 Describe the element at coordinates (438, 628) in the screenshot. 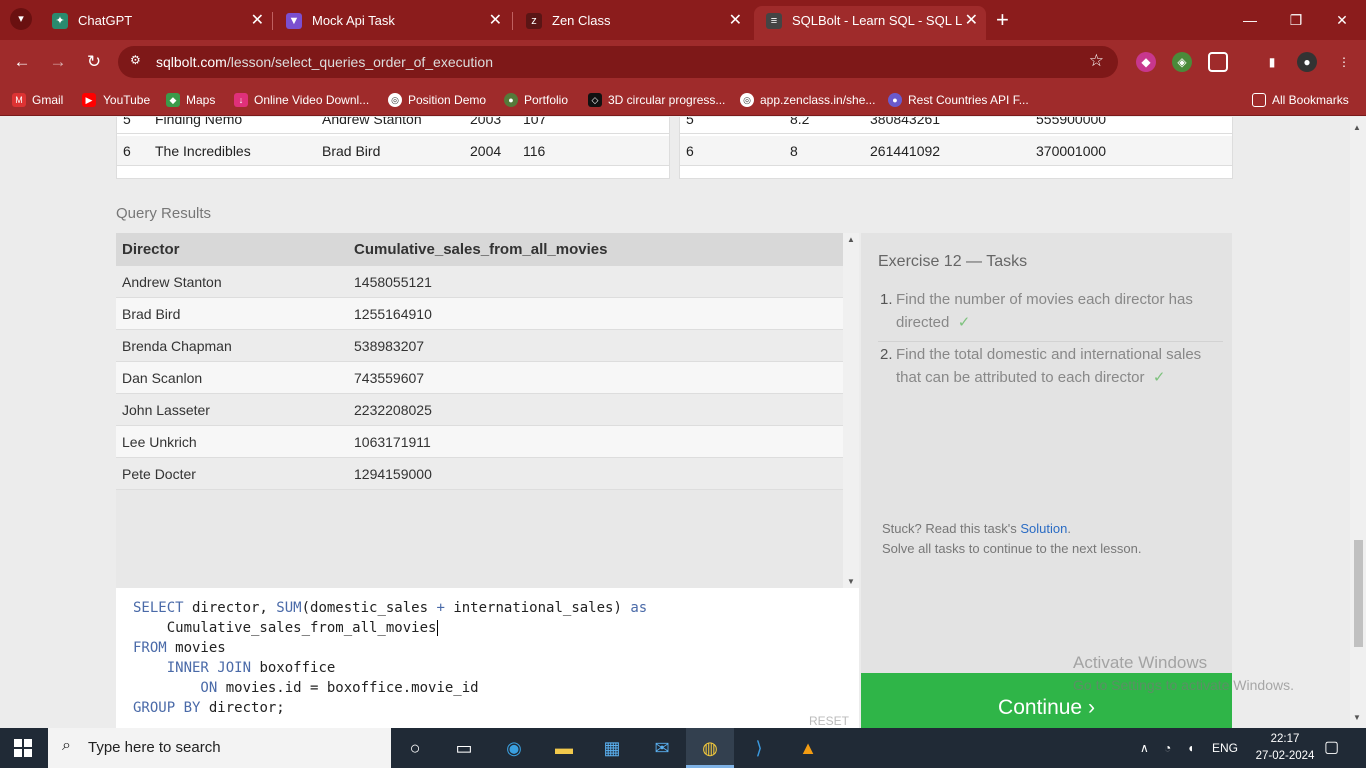

I see `text-cursor` at that location.